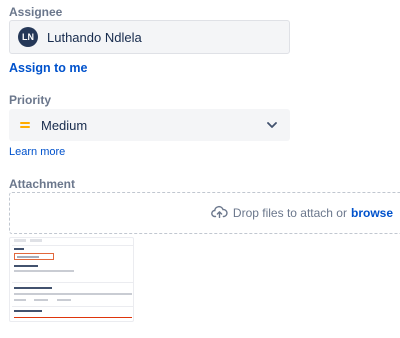 The height and width of the screenshot is (338, 400). What do you see at coordinates (36, 12) in the screenshot?
I see `assignee-label: Assignee` at bounding box center [36, 12].